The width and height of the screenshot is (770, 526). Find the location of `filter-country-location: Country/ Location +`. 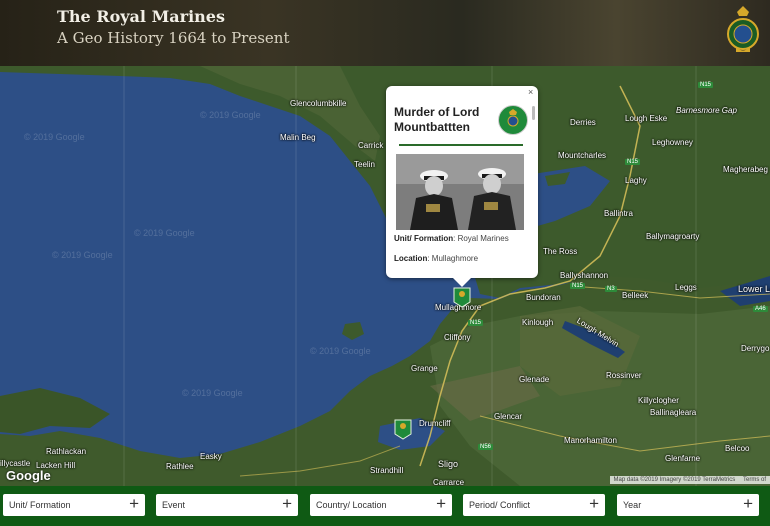

filter-country-location: Country/ Location + is located at coordinates (381, 505).